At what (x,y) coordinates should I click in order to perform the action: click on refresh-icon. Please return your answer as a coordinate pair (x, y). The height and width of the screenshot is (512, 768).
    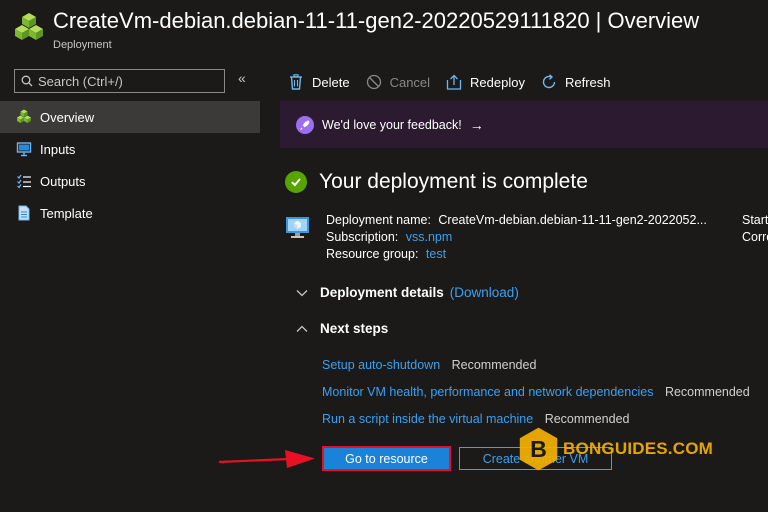
    Looking at the image, I should click on (549, 82).